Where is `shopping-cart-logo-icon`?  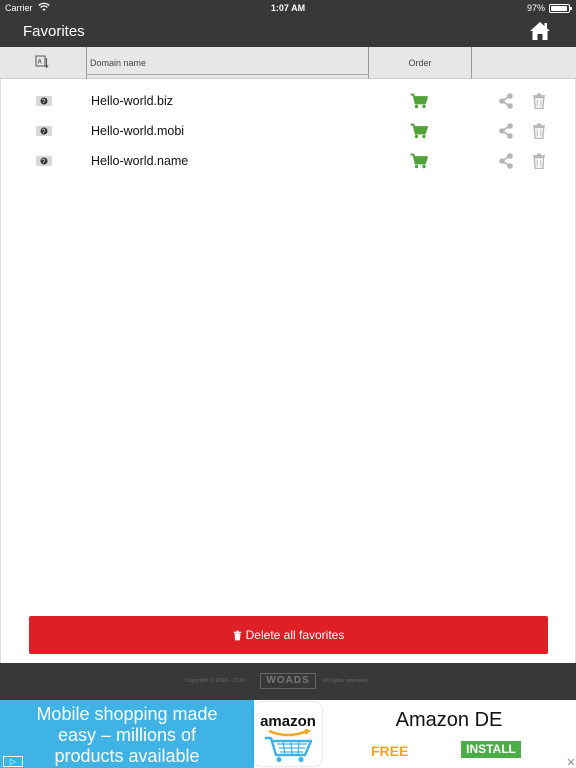
shopping-cart-logo-icon is located at coordinates (289, 745).